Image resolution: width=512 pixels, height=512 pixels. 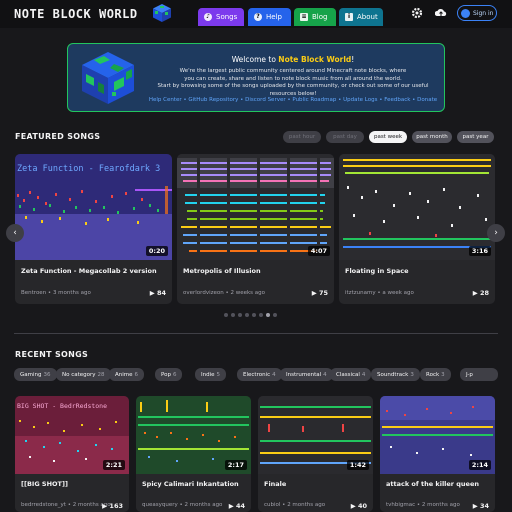 I want to click on filter-past-day: past day, so click(x=345, y=137).